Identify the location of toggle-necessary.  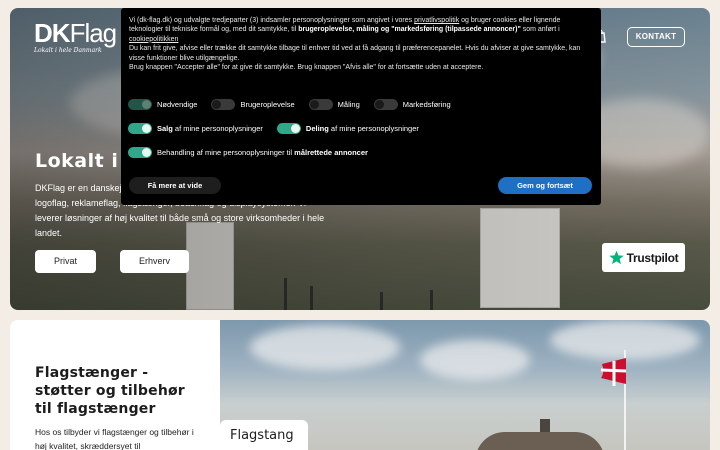
(140, 104).